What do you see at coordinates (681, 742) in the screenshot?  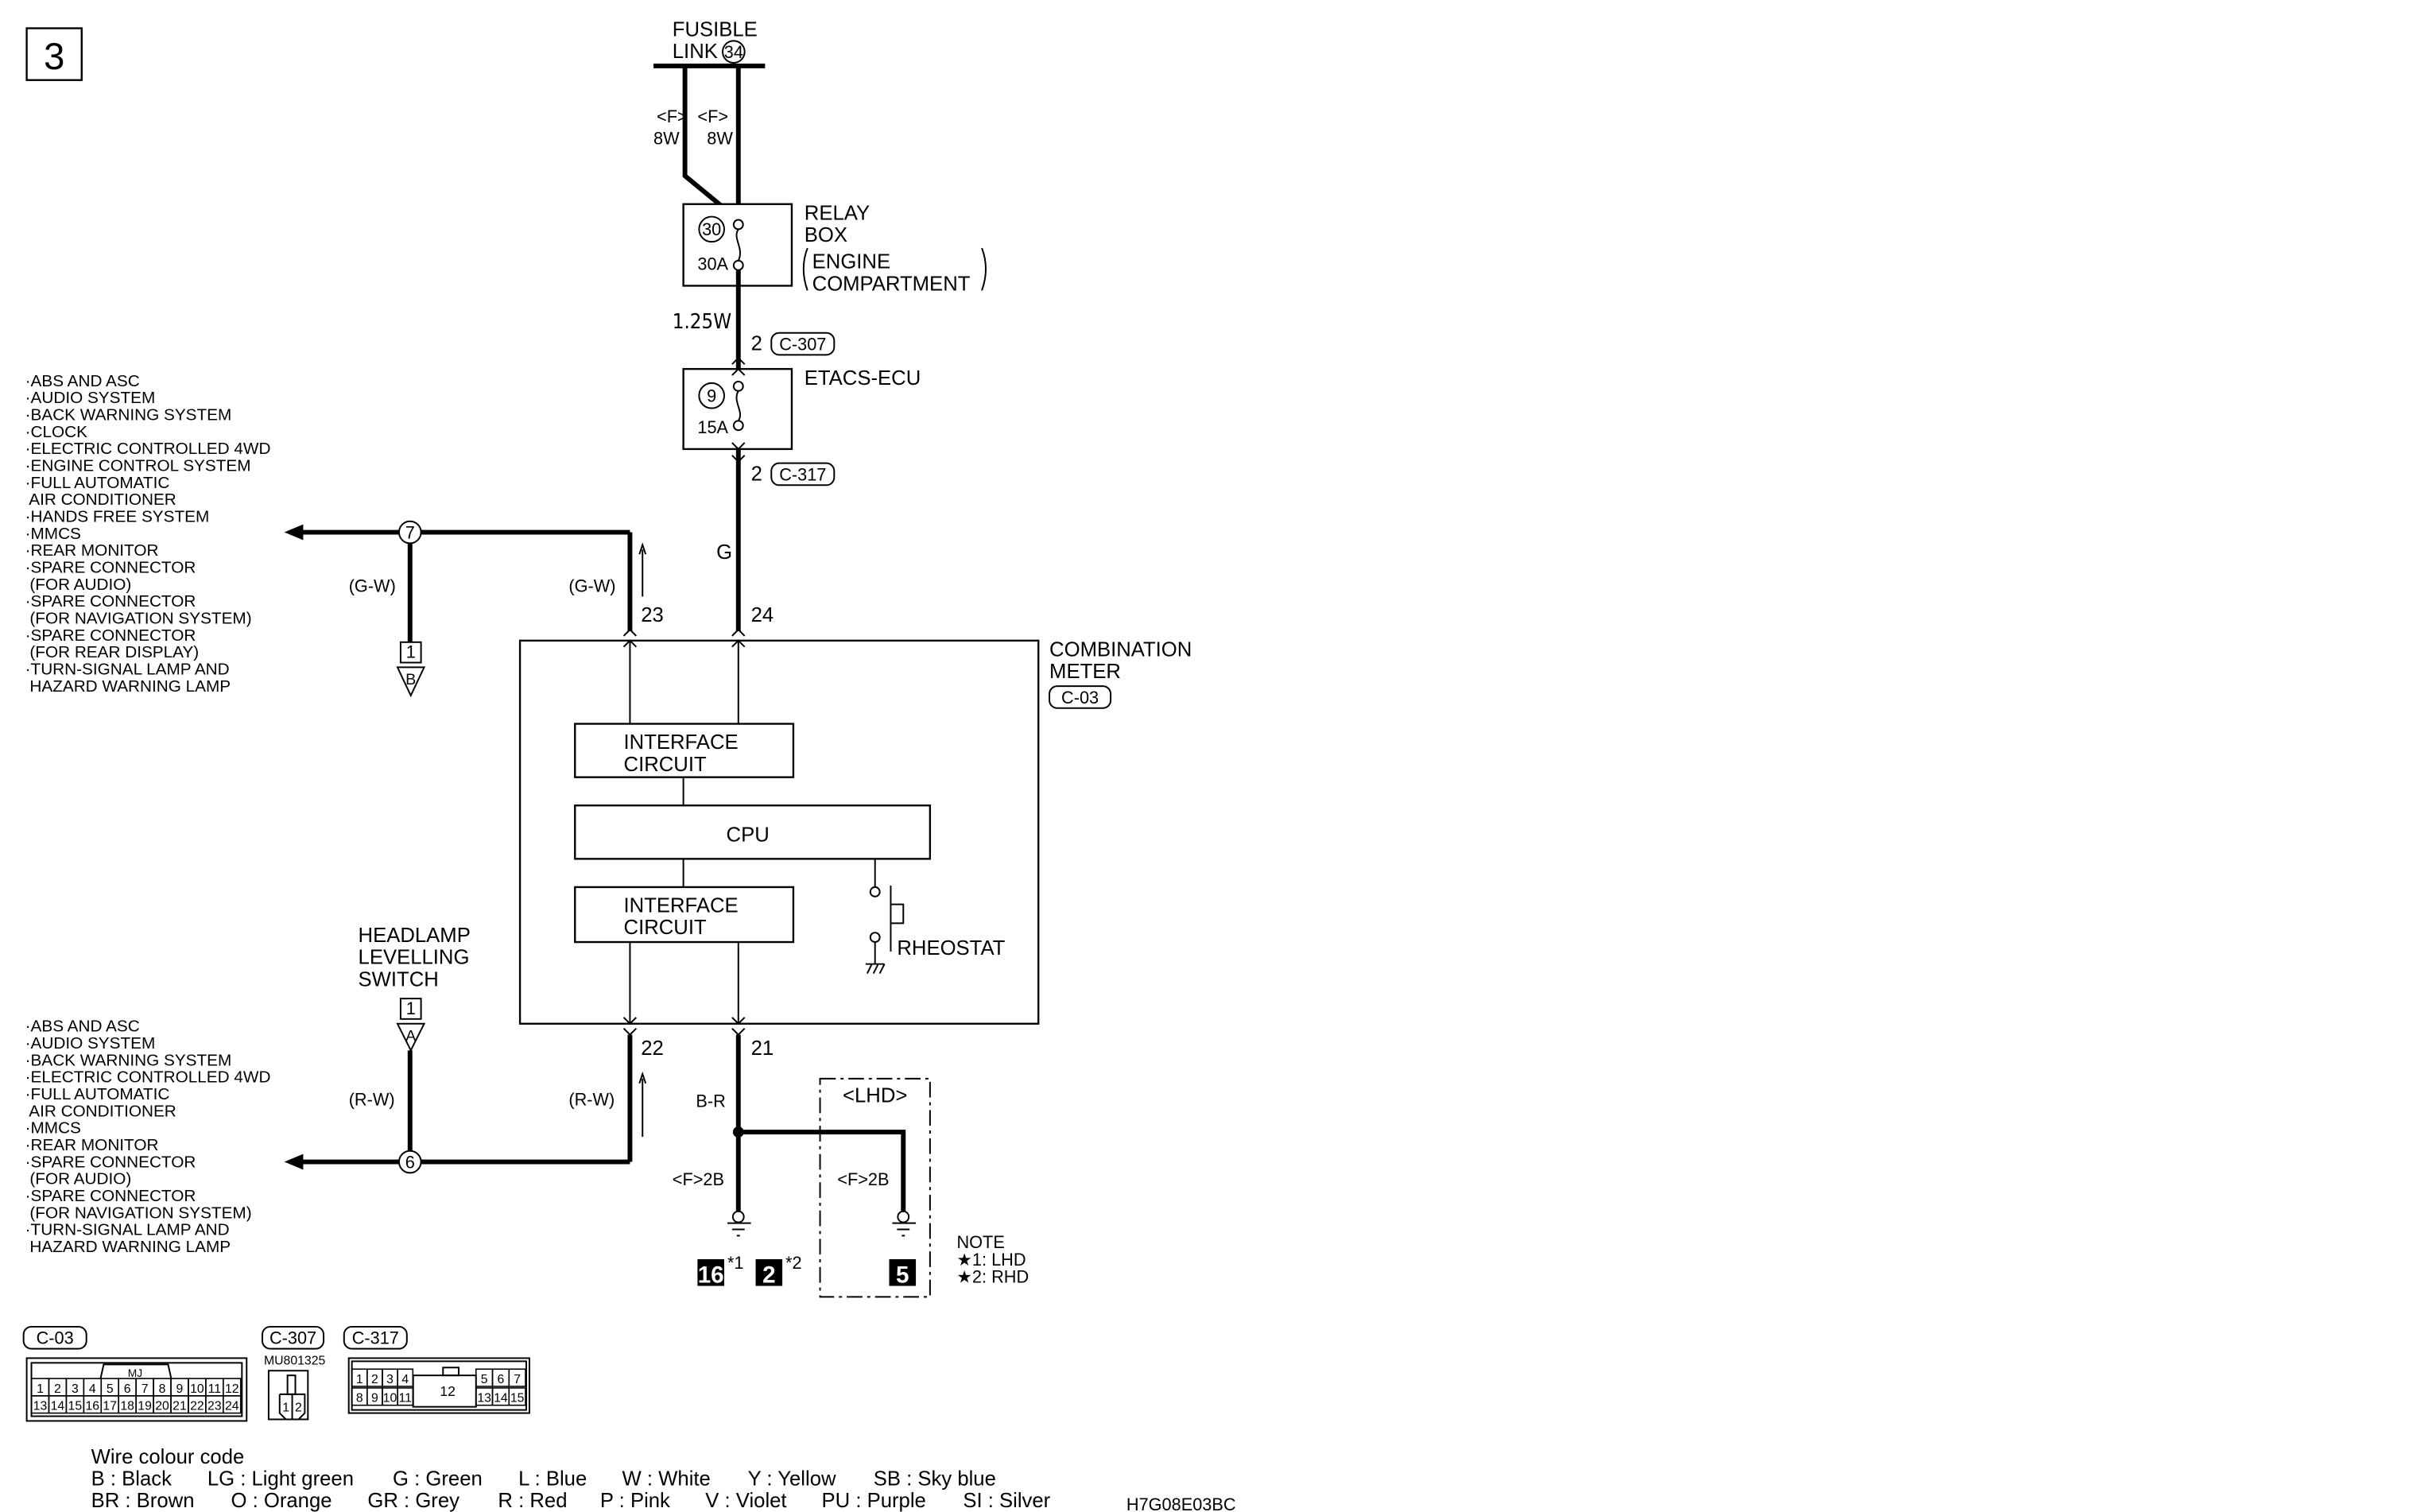 I see `interface-top-1: INTERFACE` at bounding box center [681, 742].